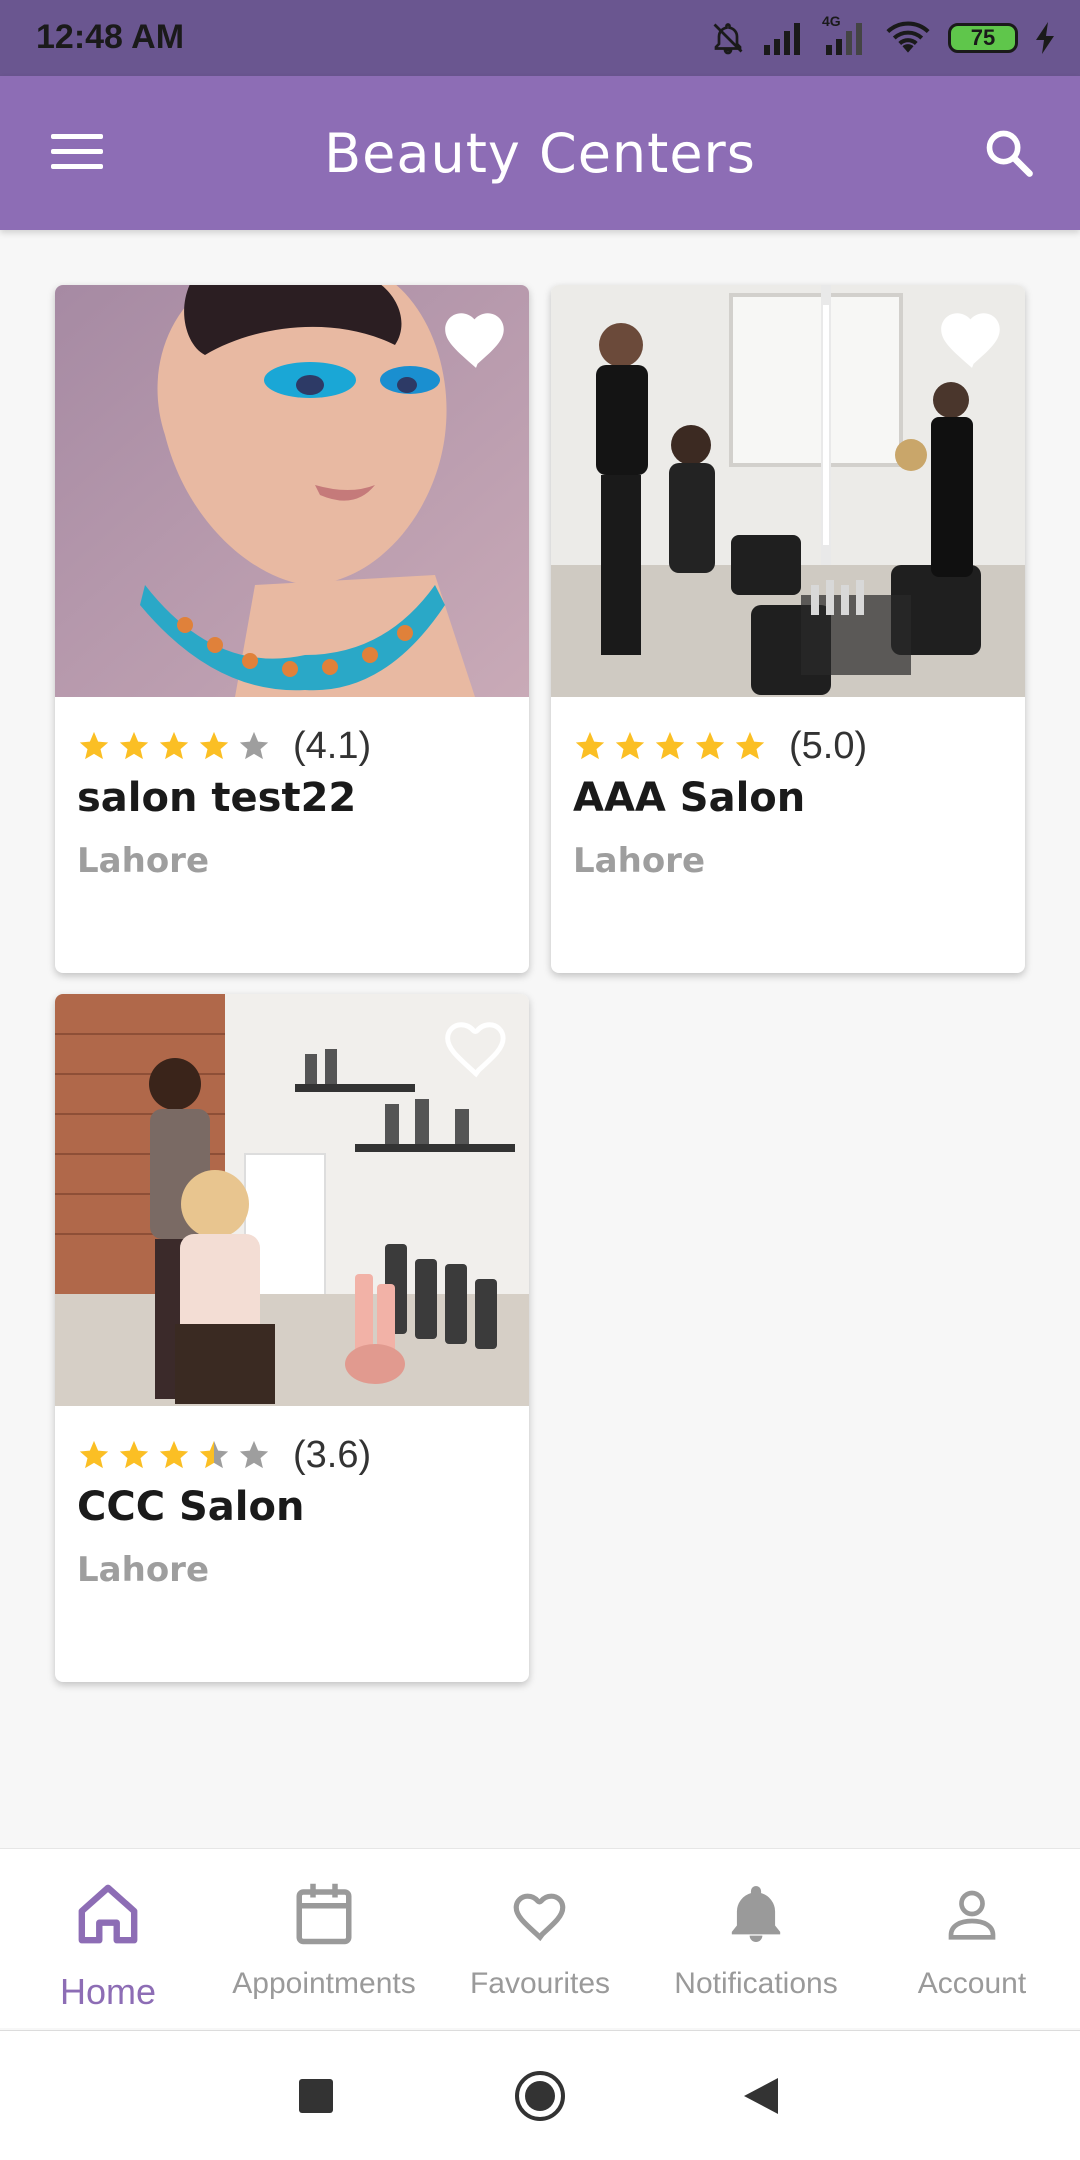 The width and height of the screenshot is (1080, 2160). Describe the element at coordinates (217, 798) in the screenshot. I see `salon-name: salon test22` at that location.